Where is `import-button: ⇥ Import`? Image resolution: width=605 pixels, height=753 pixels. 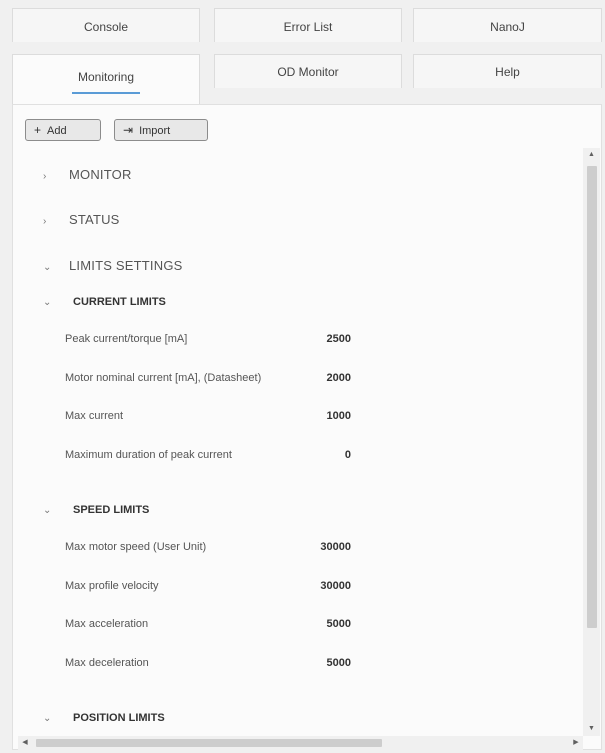
import-button: ⇥ Import is located at coordinates (161, 130).